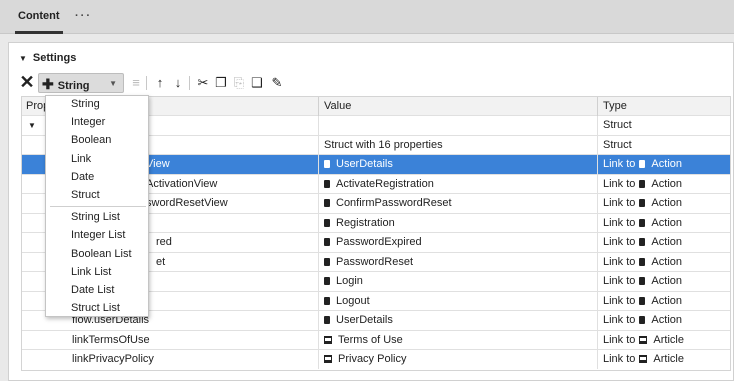 Image resolution: width=734 pixels, height=381 pixels. Describe the element at coordinates (82, 177) in the screenshot. I see `menu-item-date: Date` at that location.